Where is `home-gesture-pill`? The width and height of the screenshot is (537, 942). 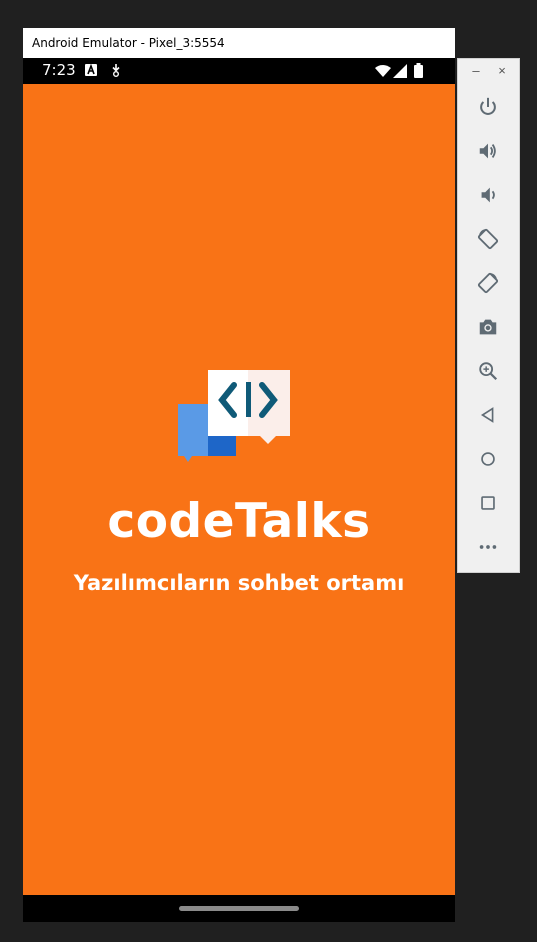 home-gesture-pill is located at coordinates (239, 908).